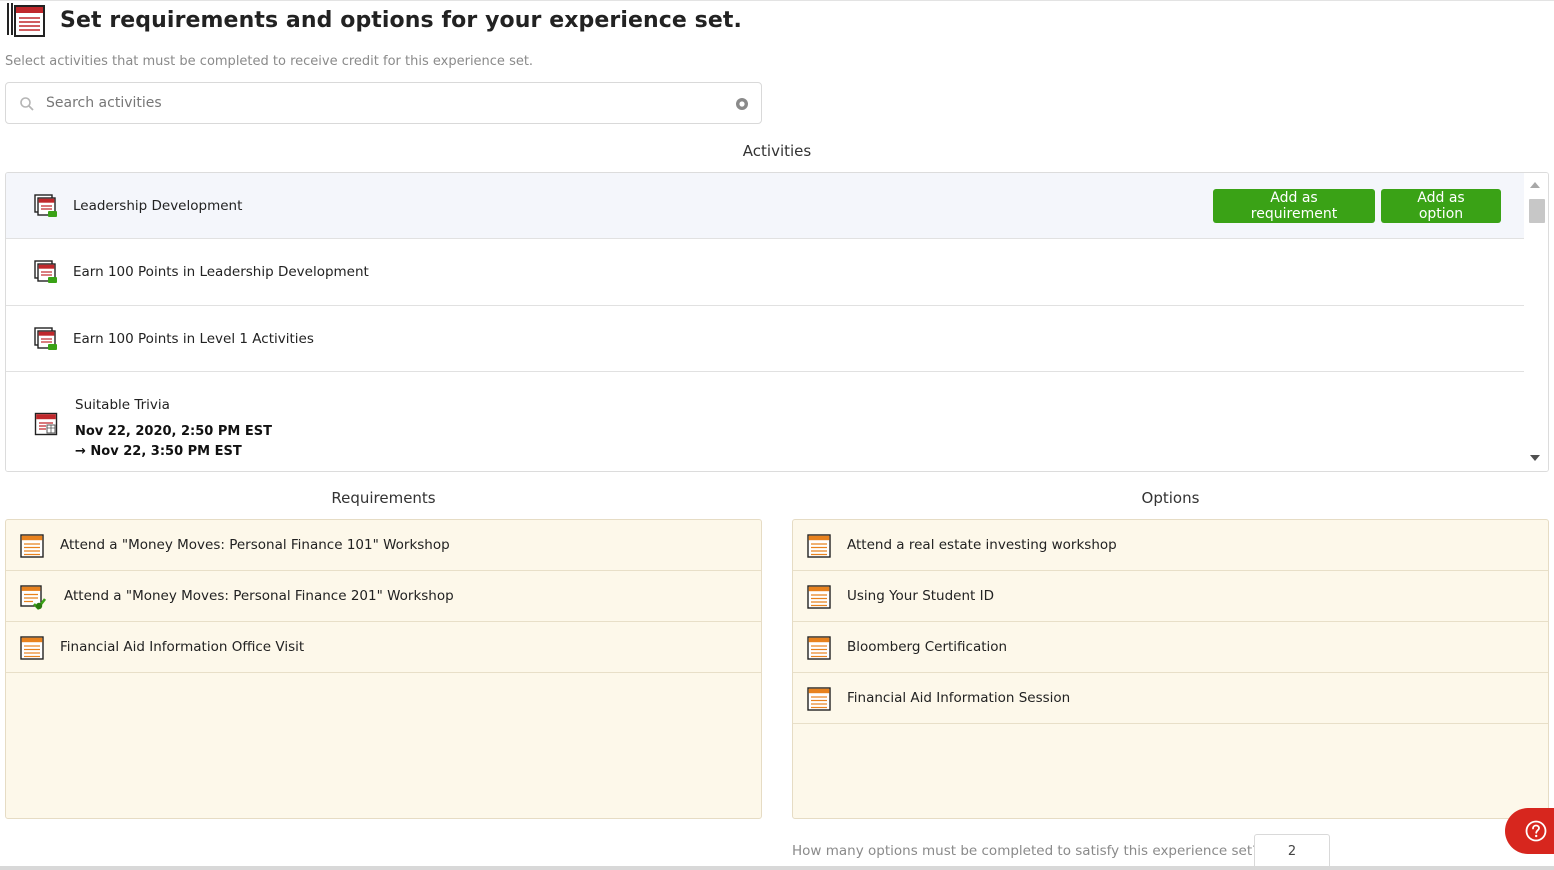 Image resolution: width=1554 pixels, height=870 pixels. Describe the element at coordinates (122, 405) in the screenshot. I see `activity-label: Suitable Trivia` at that location.